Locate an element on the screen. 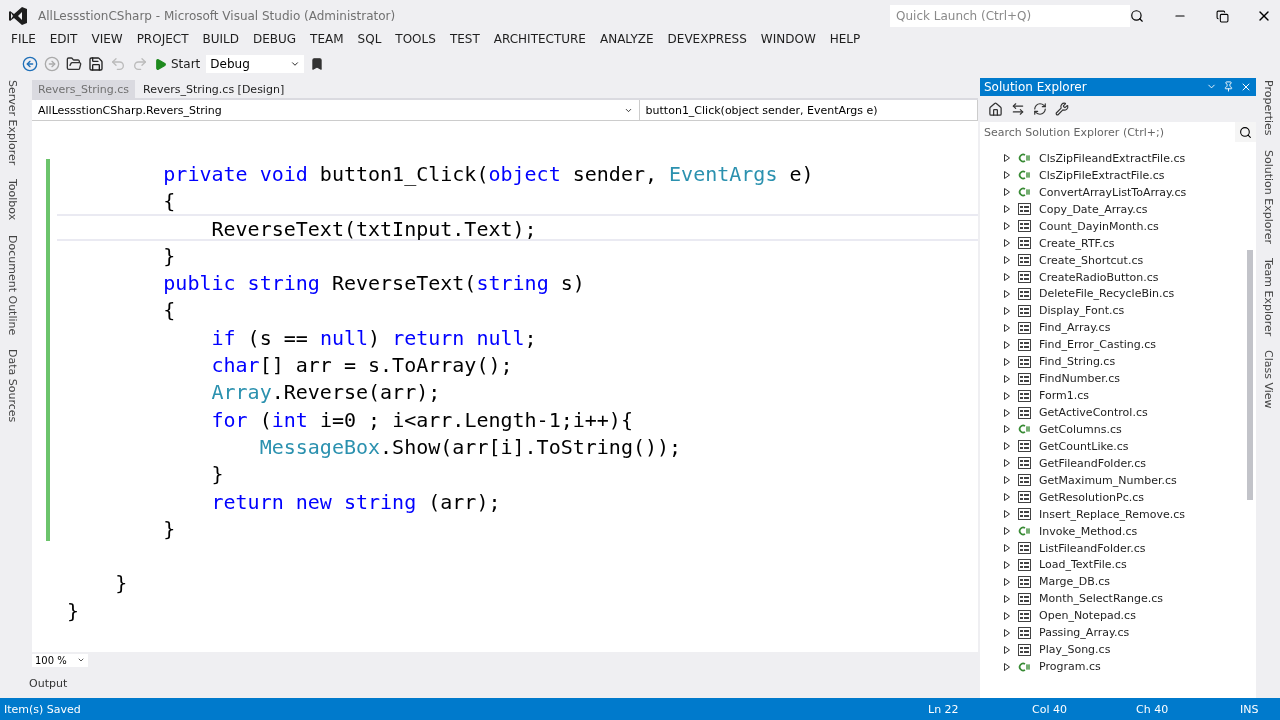 This screenshot has height=720, width=1280. tree-item: Form1.cs is located at coordinates (1064, 396).